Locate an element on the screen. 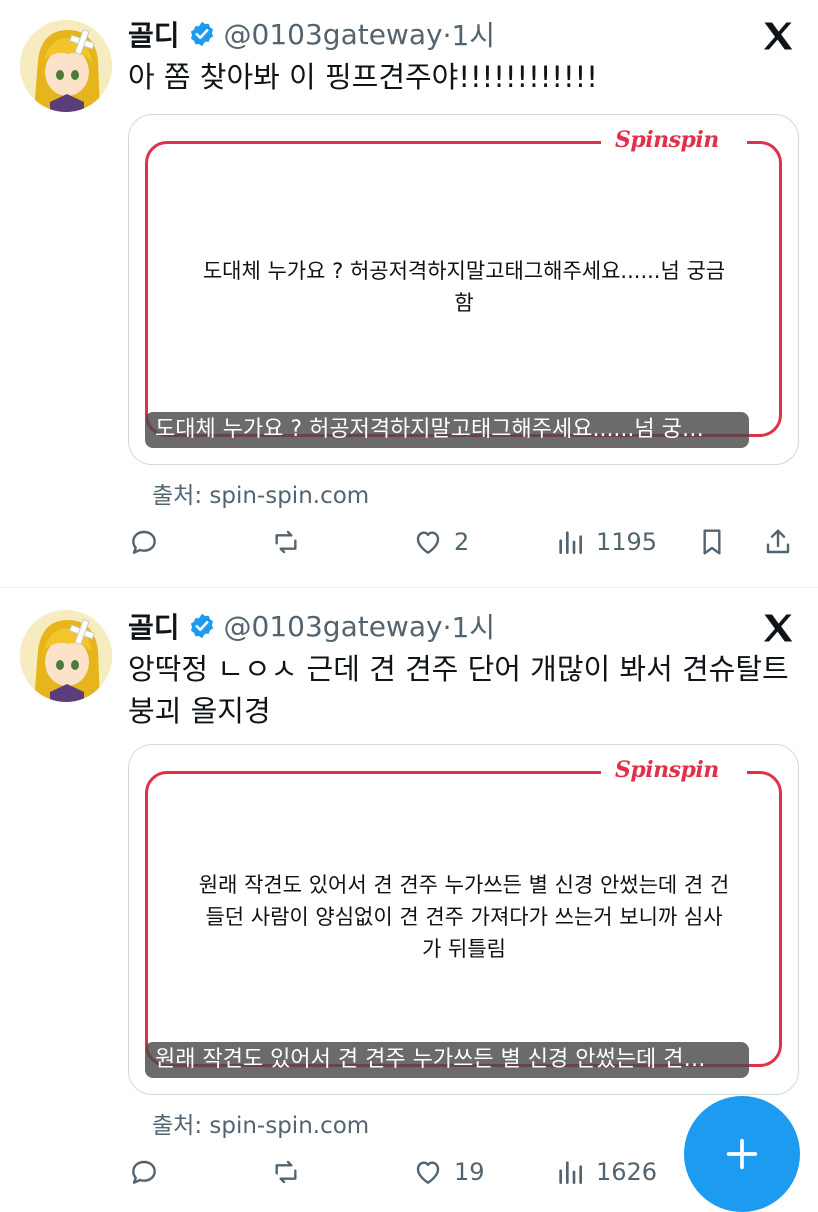 The width and height of the screenshot is (818, 1212). tweet-text: 아 쫌 찾아봐 이 핑프견주야!!!!!!!!!!!! is located at coordinates (463, 77).